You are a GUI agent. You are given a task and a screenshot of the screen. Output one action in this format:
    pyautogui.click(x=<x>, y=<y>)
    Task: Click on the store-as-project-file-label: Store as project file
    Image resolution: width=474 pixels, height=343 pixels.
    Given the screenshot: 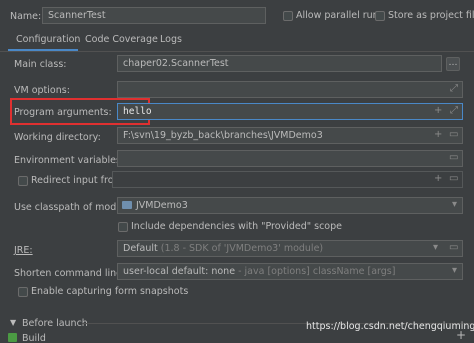 What is the action you would take?
    pyautogui.click(x=431, y=15)
    